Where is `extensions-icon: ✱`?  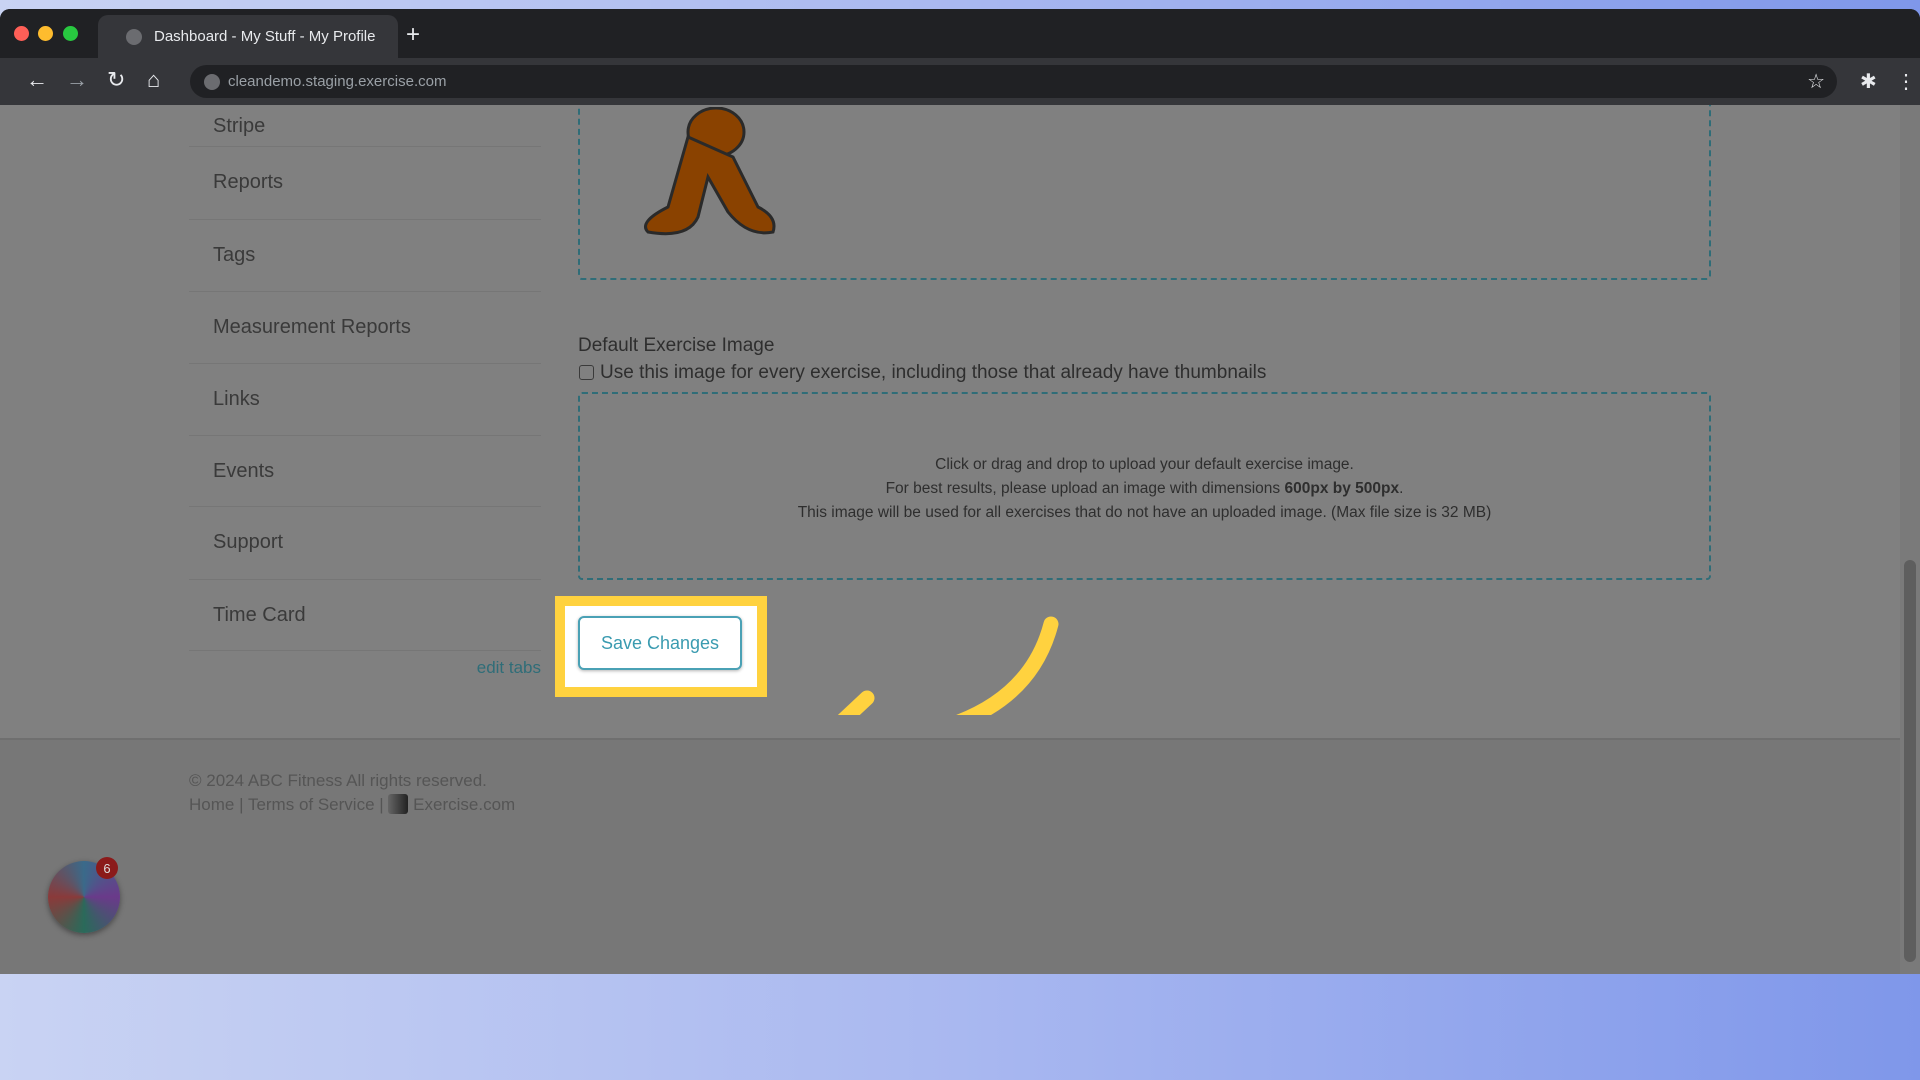
extensions-icon: ✱ is located at coordinates (1868, 81).